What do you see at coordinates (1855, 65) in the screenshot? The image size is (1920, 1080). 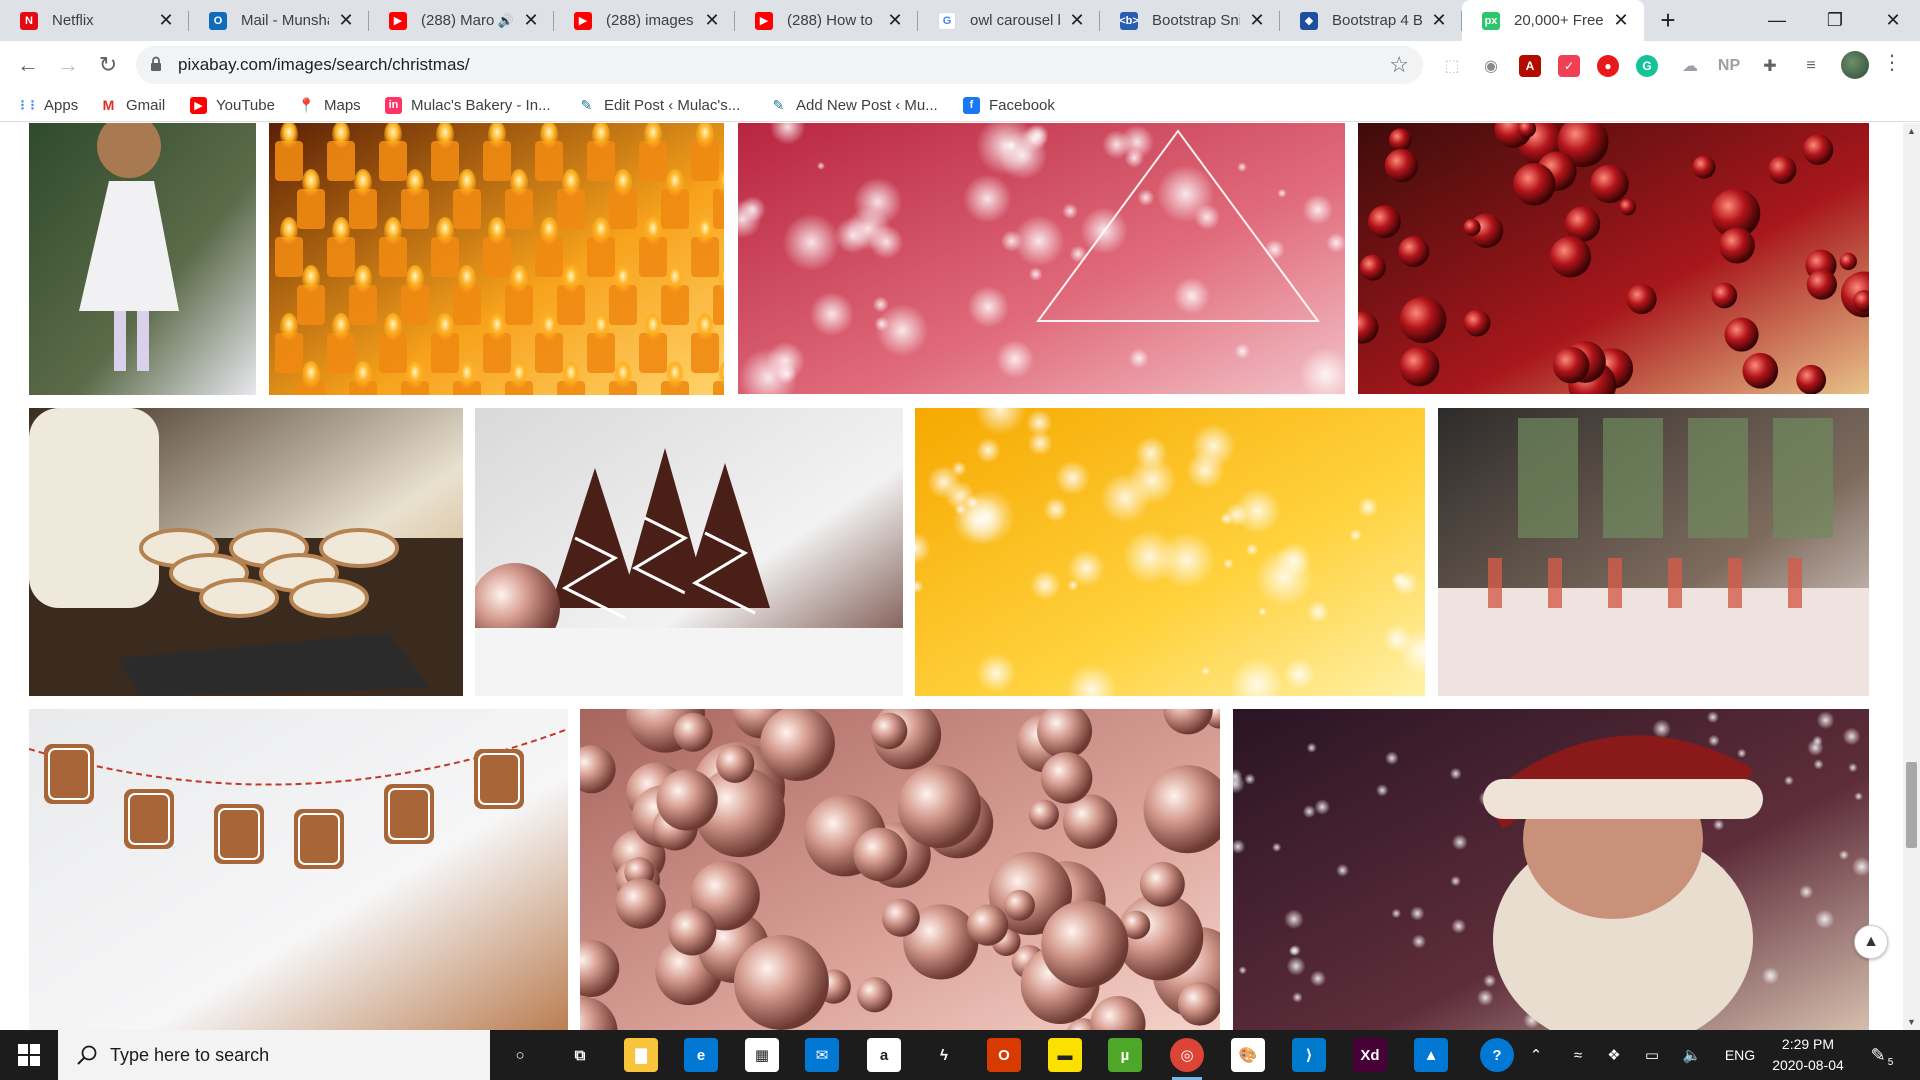 I see `profile-avatar` at bounding box center [1855, 65].